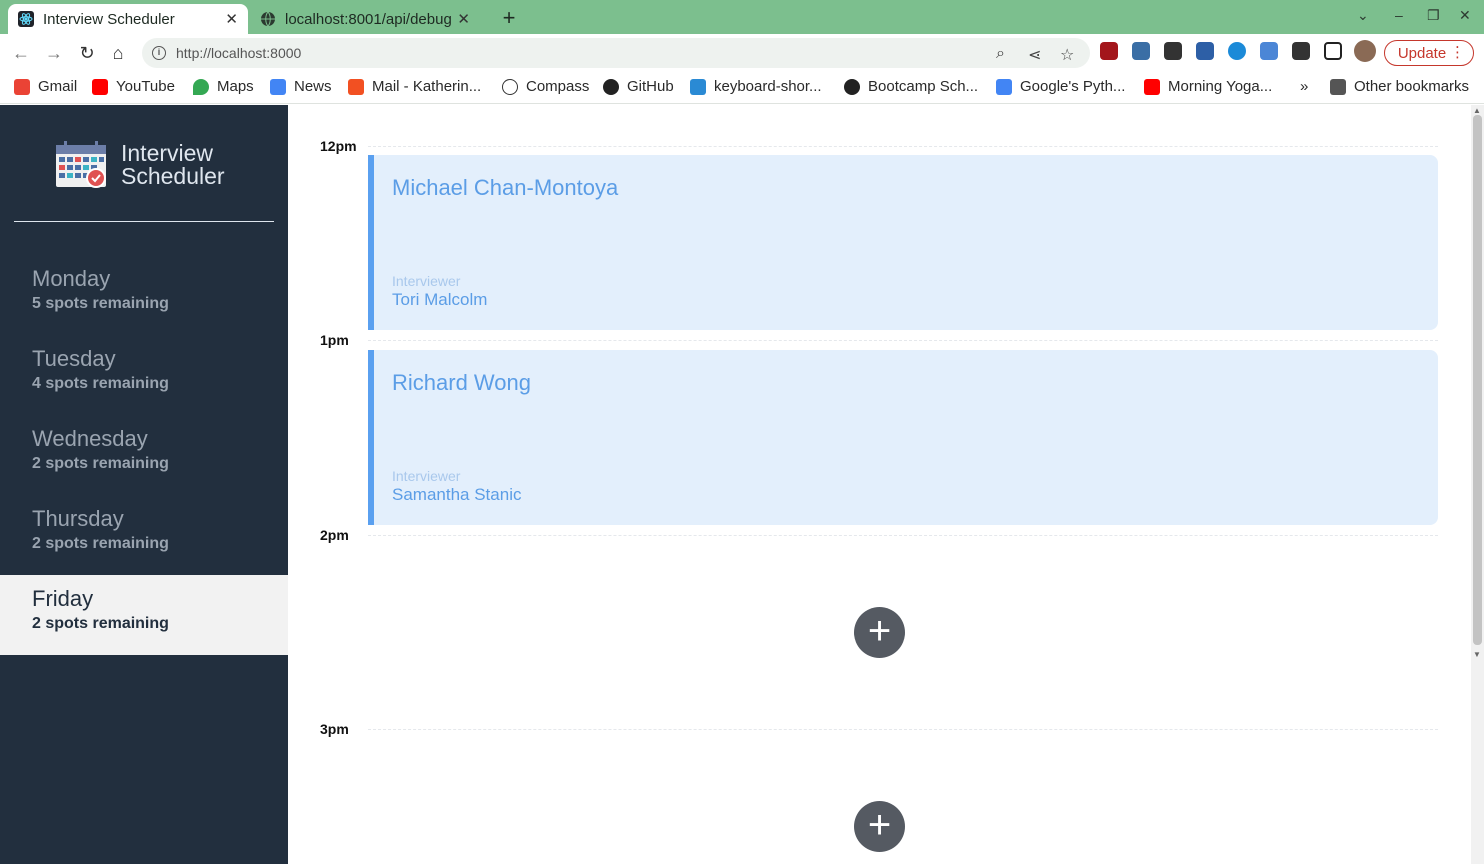 This screenshot has width=1484, height=864. What do you see at coordinates (223, 86) in the screenshot?
I see `bookmark-maps: Maps` at bounding box center [223, 86].